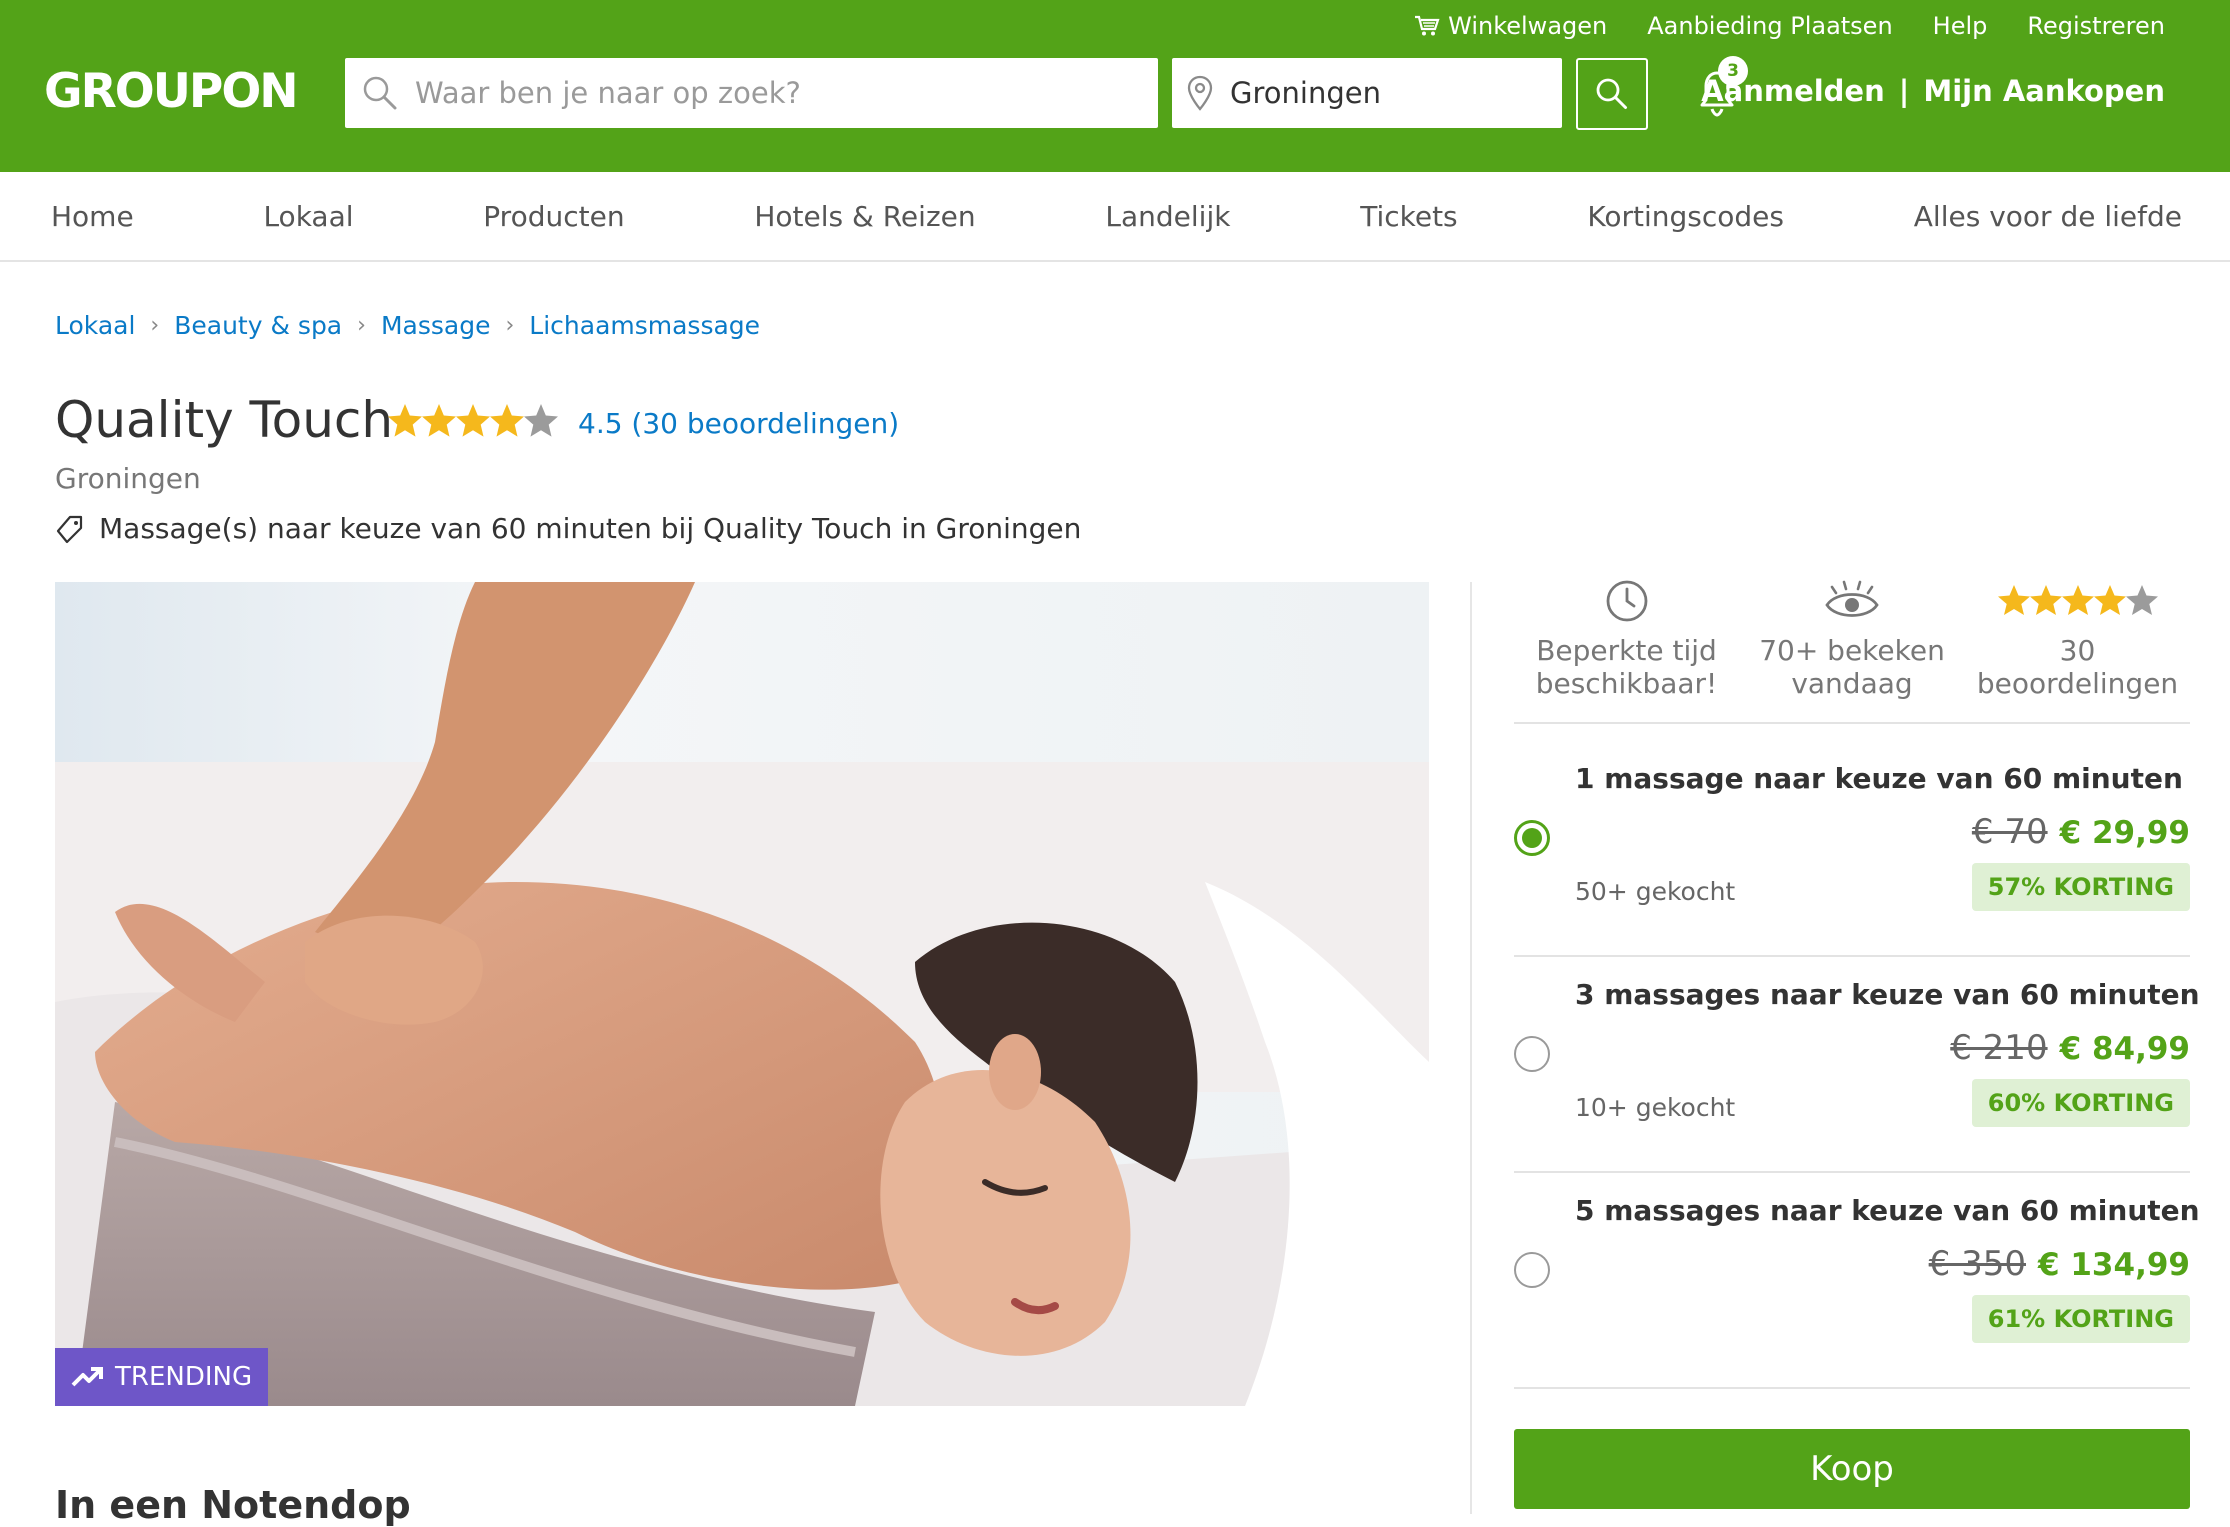 This screenshot has height=1527, width=2230. I want to click on deal-title: Quality Touch, so click(224, 420).